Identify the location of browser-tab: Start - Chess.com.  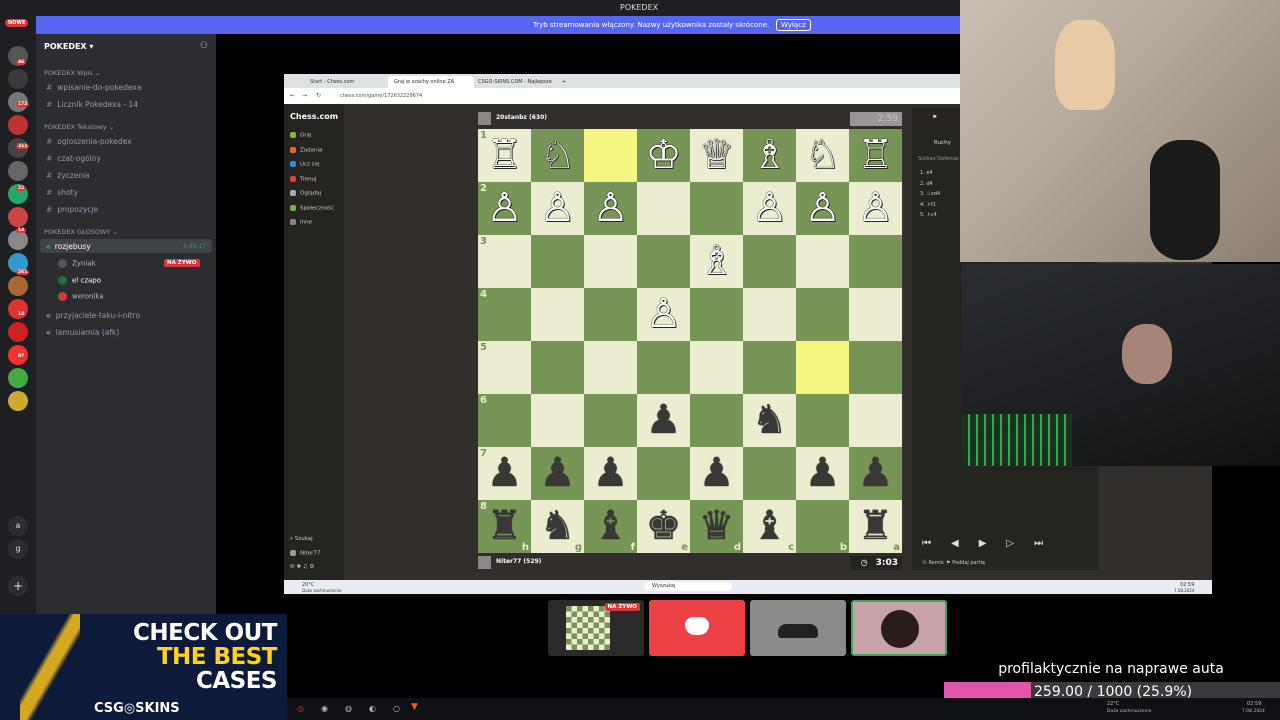
(347, 82).